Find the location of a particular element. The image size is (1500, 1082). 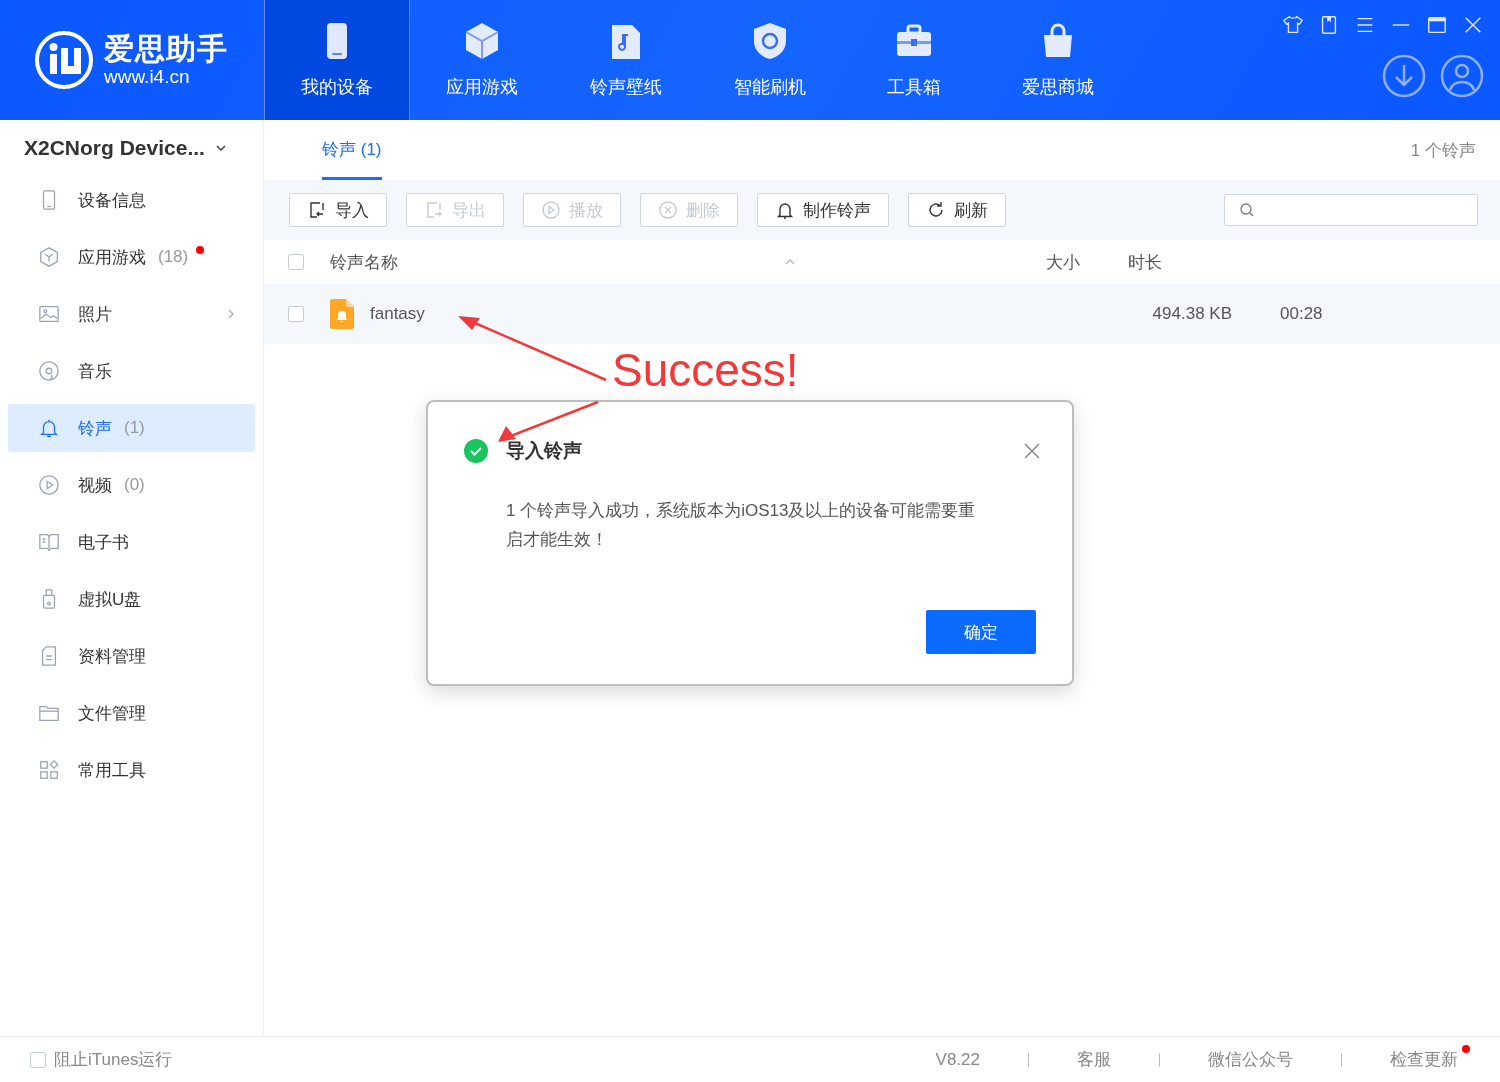

sidebar-item: 常用工具 is located at coordinates (131, 770).